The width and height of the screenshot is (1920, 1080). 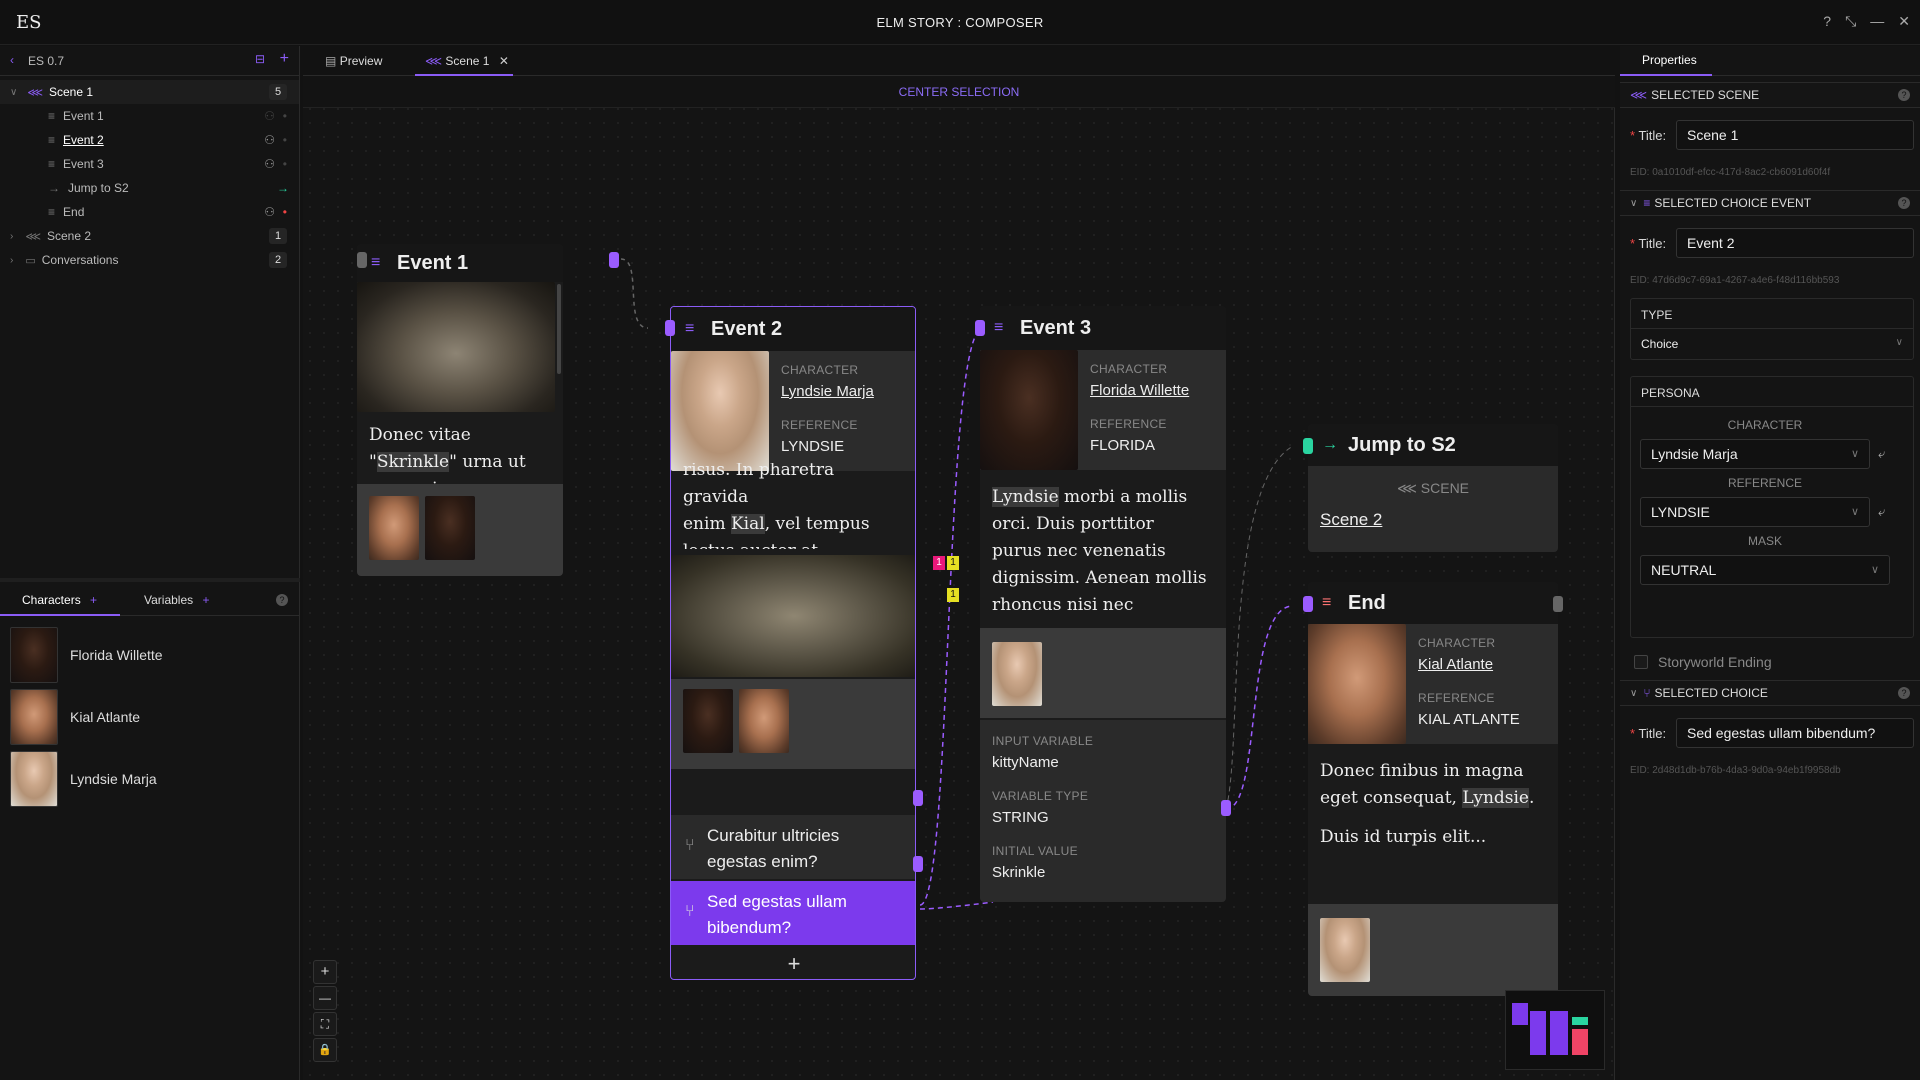 What do you see at coordinates (149, 188) in the screenshot?
I see `tree-item-jump: → Jump to S2 →` at bounding box center [149, 188].